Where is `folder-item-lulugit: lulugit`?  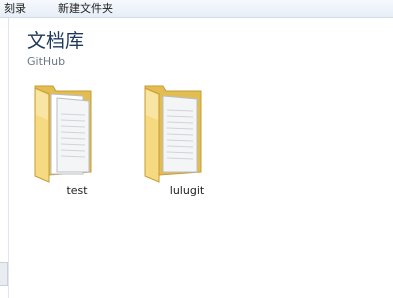
folder-item-lulugit: lulugit is located at coordinates (187, 142).